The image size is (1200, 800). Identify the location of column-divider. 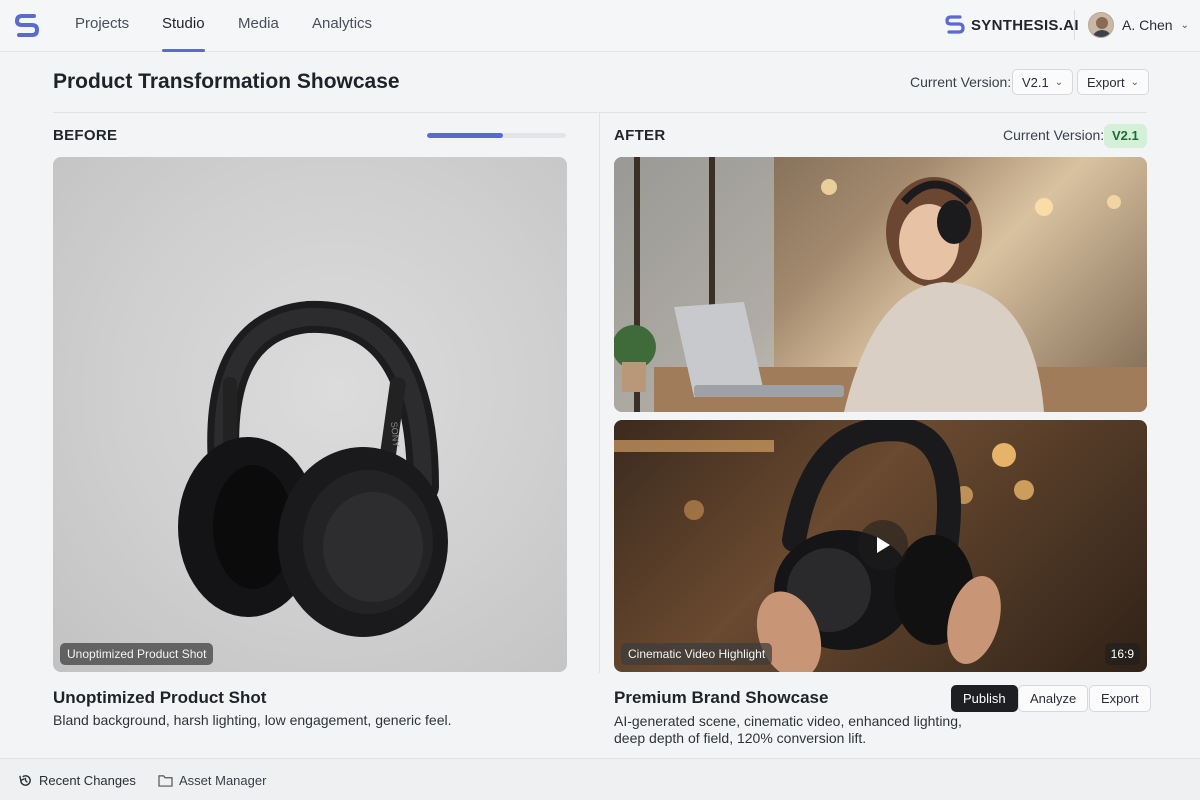
(599, 393).